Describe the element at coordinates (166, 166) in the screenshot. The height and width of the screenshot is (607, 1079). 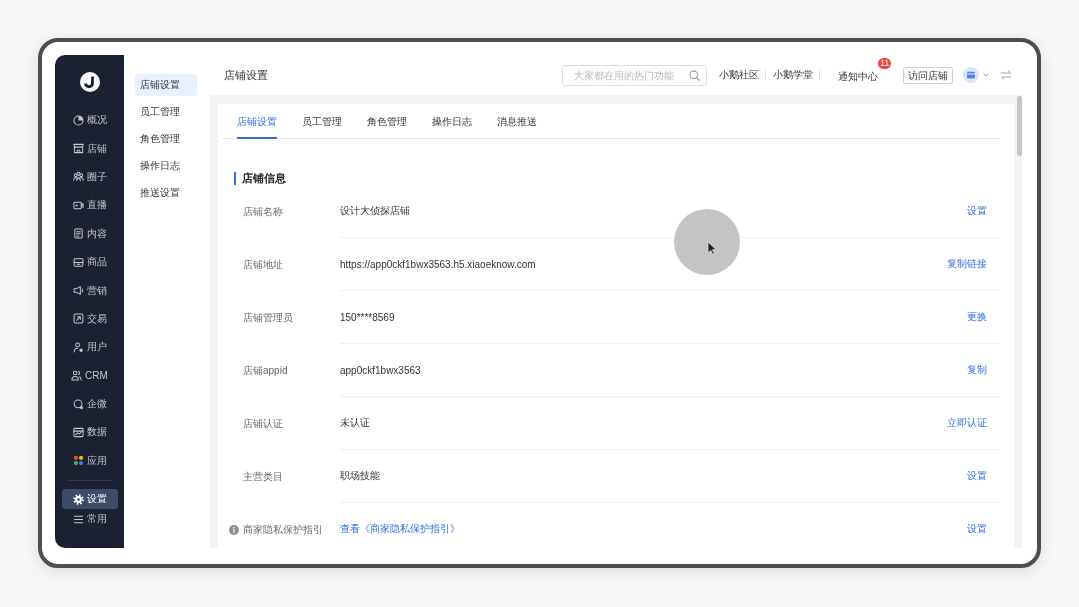
I see `subnav-item: 操作日志` at that location.